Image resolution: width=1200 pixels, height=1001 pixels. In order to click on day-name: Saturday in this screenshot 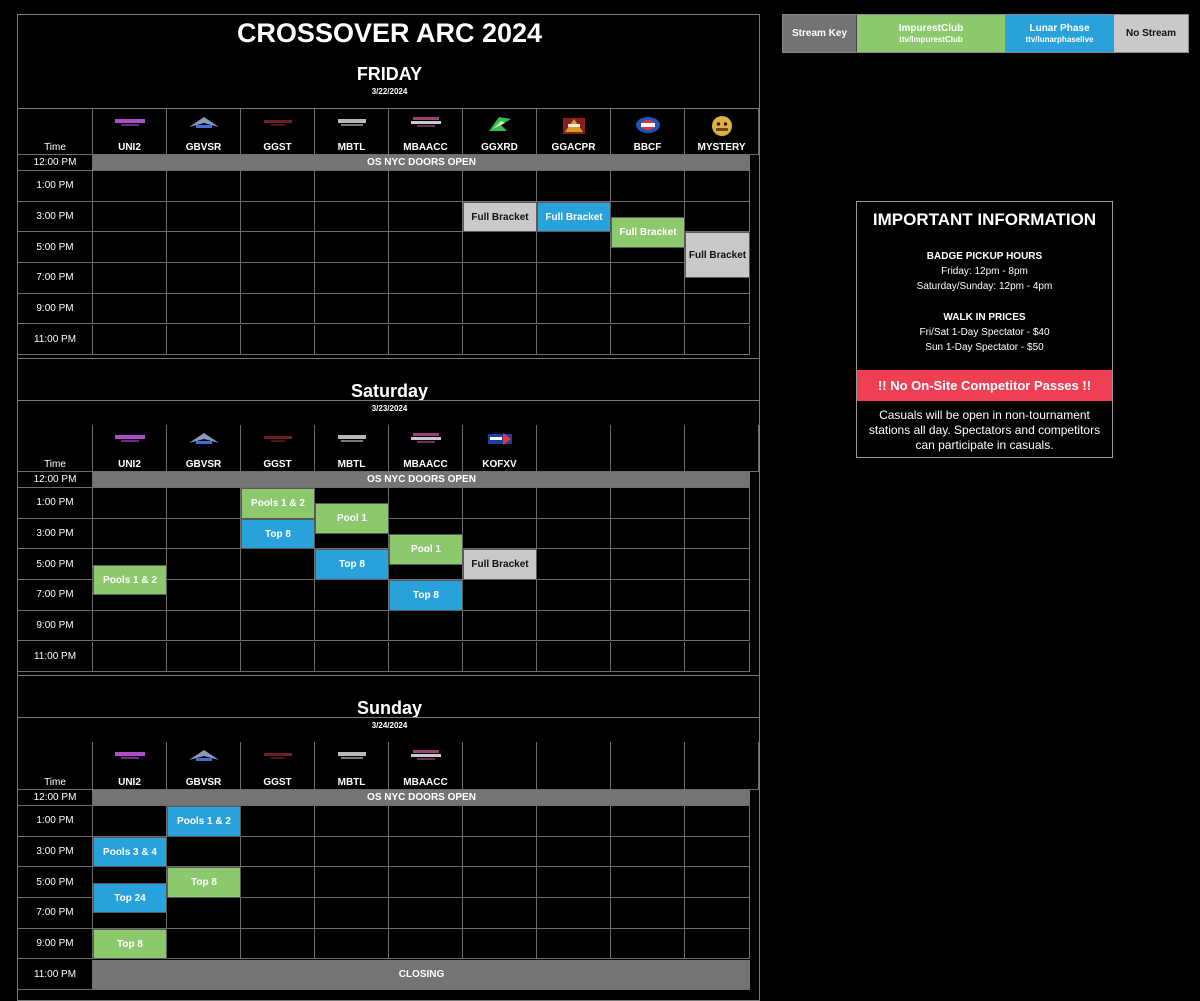, I will do `click(389, 391)`.